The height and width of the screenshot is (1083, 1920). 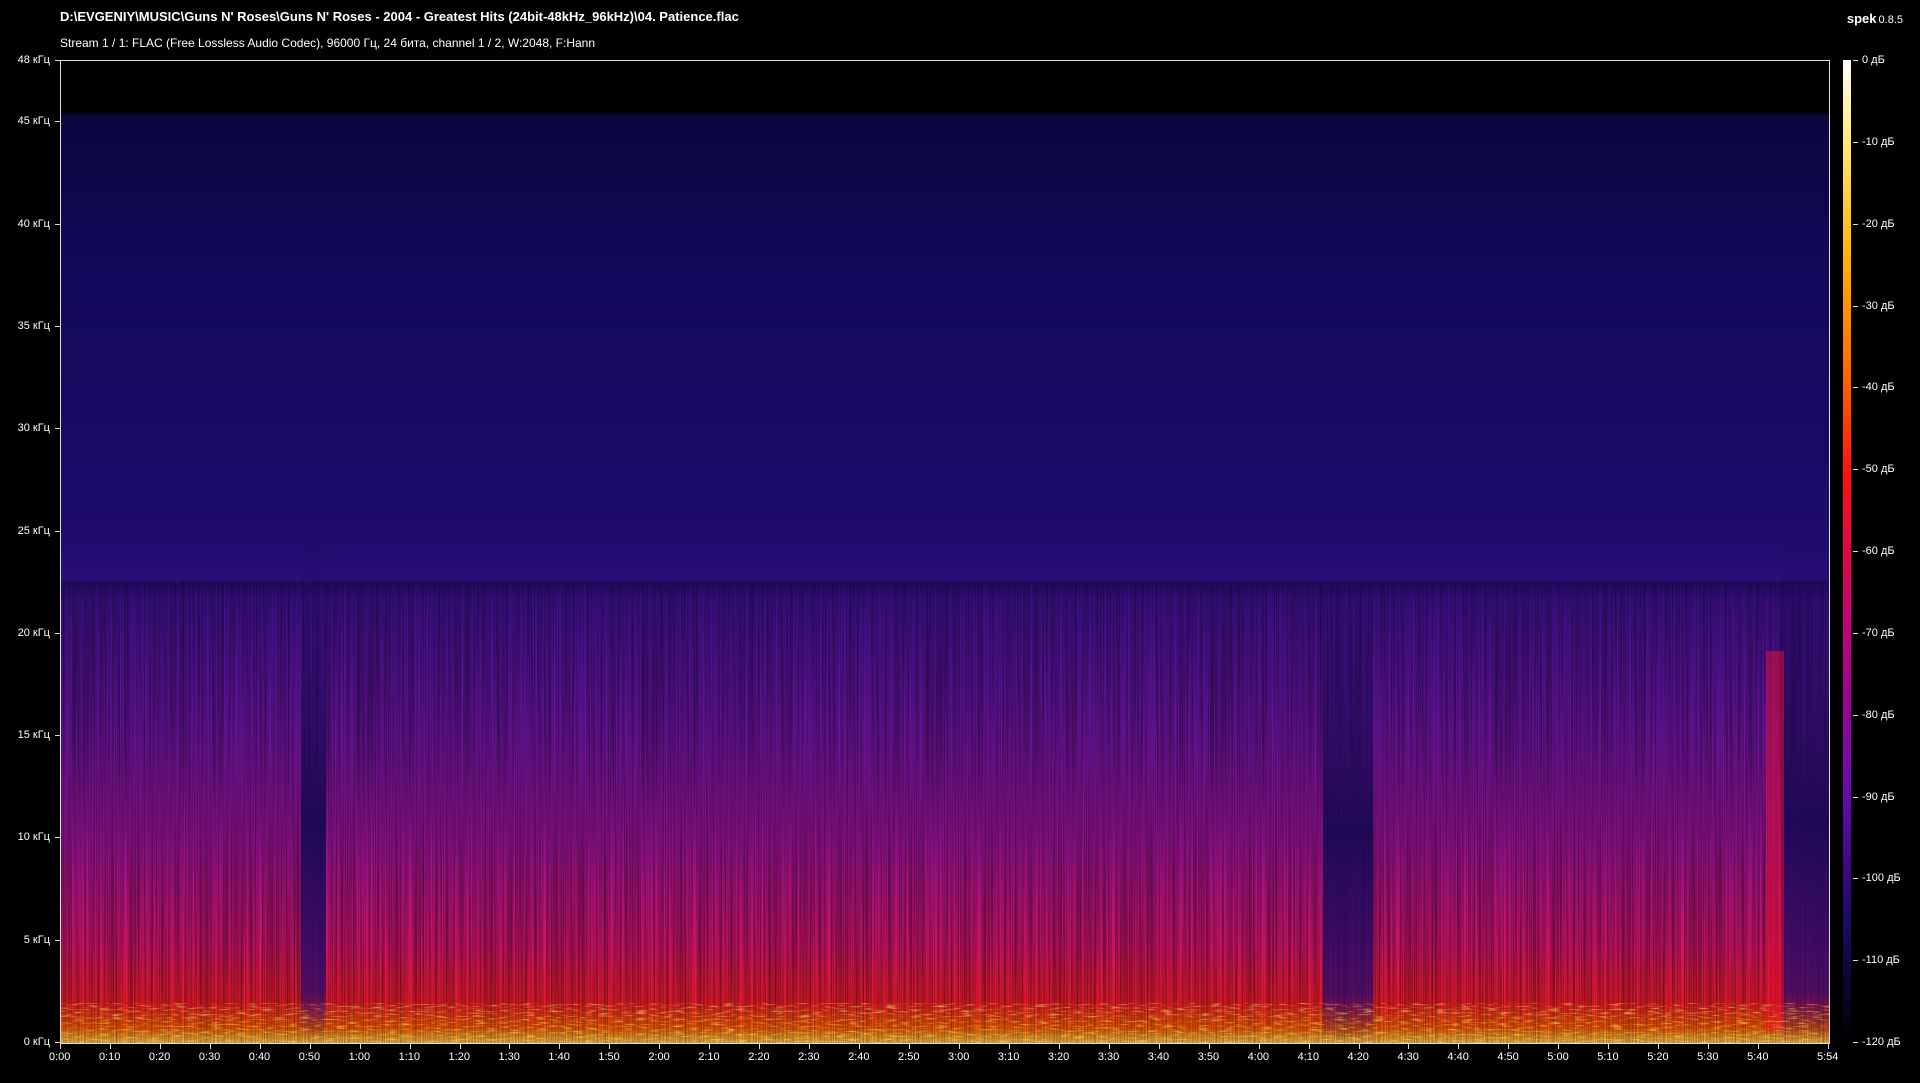 What do you see at coordinates (659, 1057) in the screenshot?
I see `x-tick-label: 2:00` at bounding box center [659, 1057].